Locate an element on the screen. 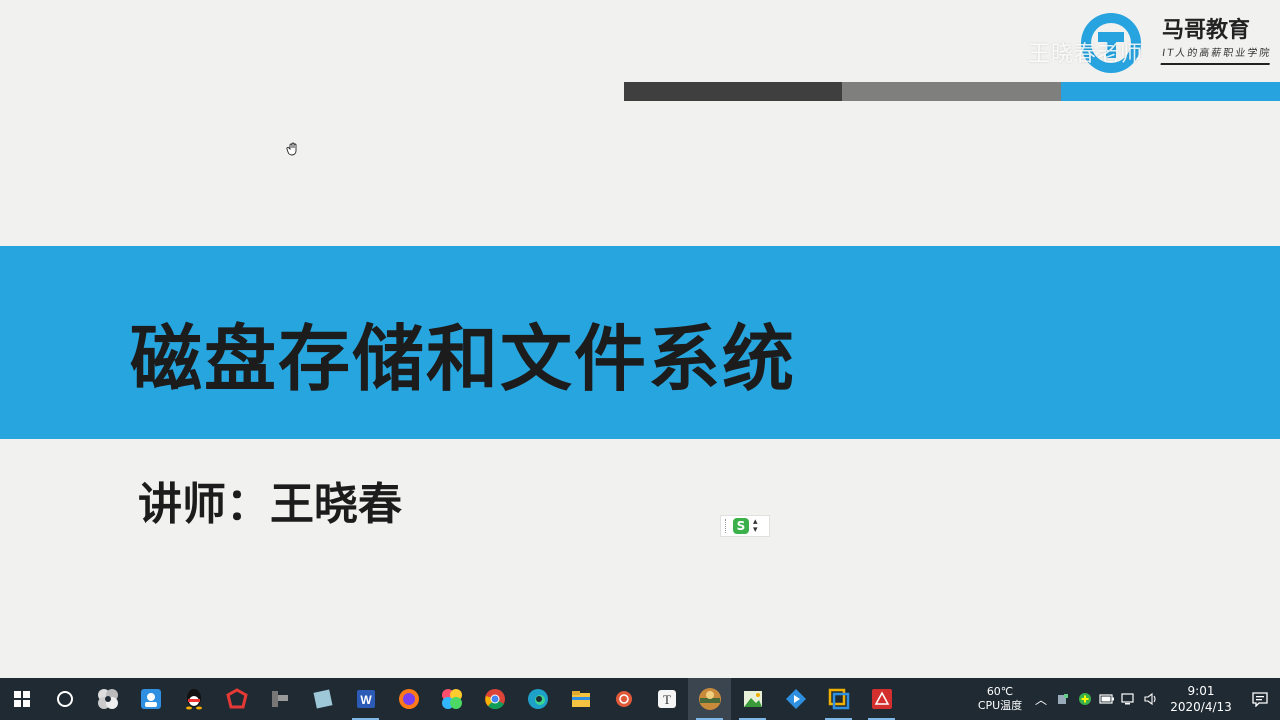 The height and width of the screenshot is (720, 1280). slide-title: 磁盘存储和文件系统 is located at coordinates (463, 359).